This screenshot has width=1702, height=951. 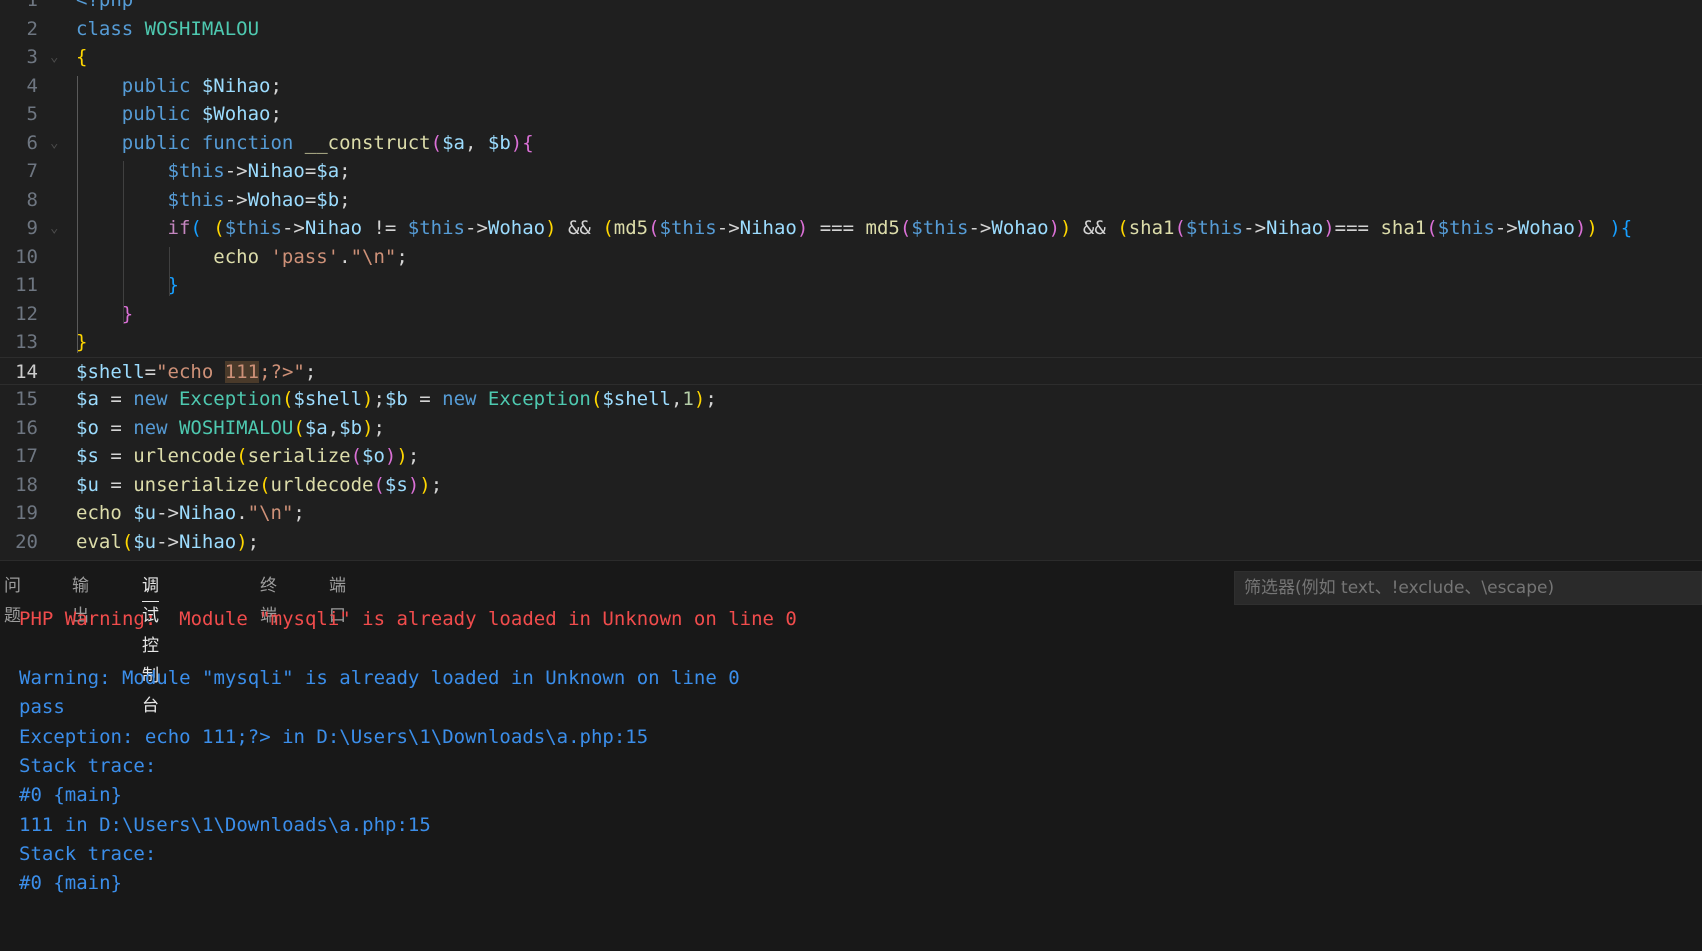 What do you see at coordinates (1621, 228) in the screenshot?
I see `code-token: ){` at bounding box center [1621, 228].